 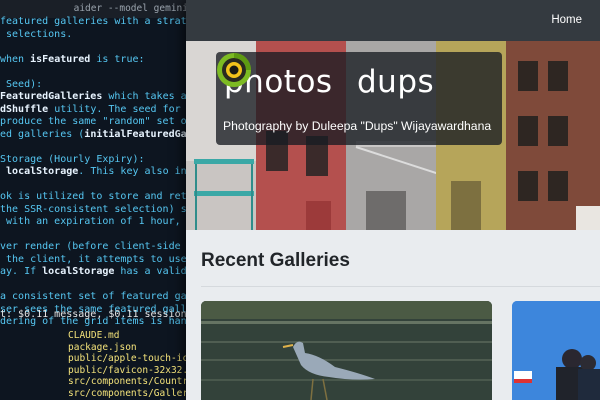 I want to click on terminal-line: Storage (Hourly Expiry):, so click(x=100, y=160).